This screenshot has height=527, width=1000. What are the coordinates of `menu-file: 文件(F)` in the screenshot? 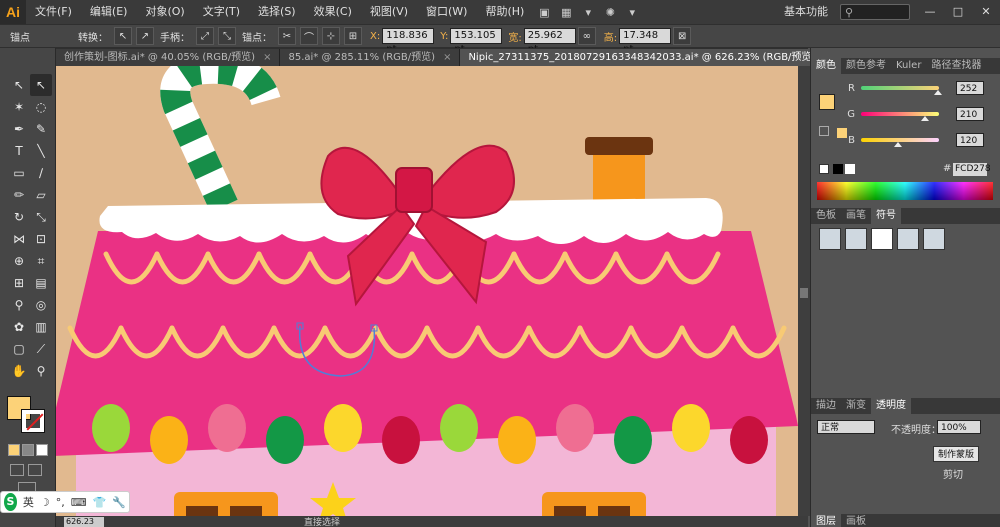 It's located at (53, 12).